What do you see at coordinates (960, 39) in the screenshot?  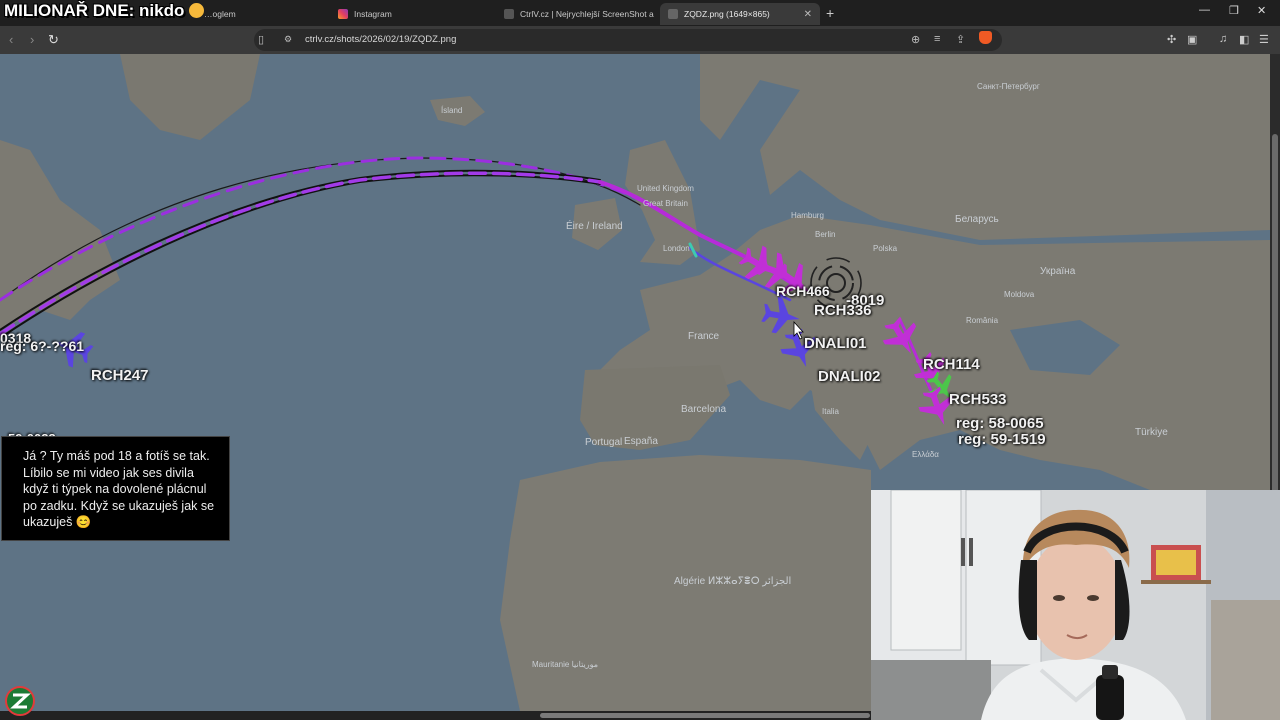 I see `share-icon: ⇪` at bounding box center [960, 39].